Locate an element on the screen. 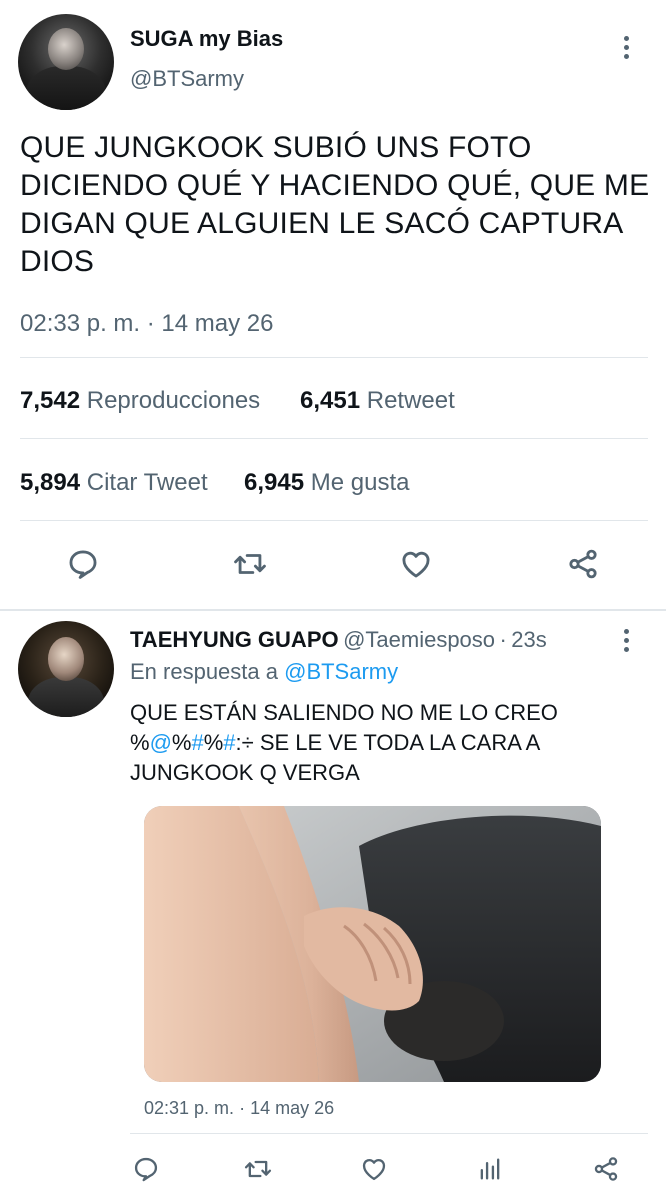 Image resolution: width=666 pixels, height=1200 pixels. tweet-timestamp: 02:33 p. m. · 14 may 26 is located at coordinates (147, 324).